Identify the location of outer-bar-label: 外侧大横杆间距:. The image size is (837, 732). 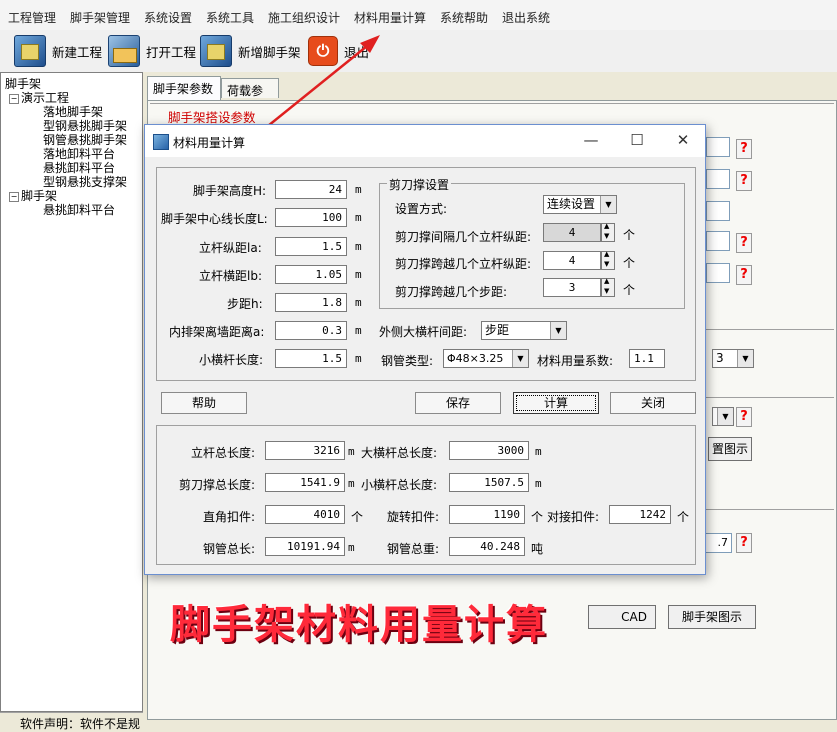
(423, 332).